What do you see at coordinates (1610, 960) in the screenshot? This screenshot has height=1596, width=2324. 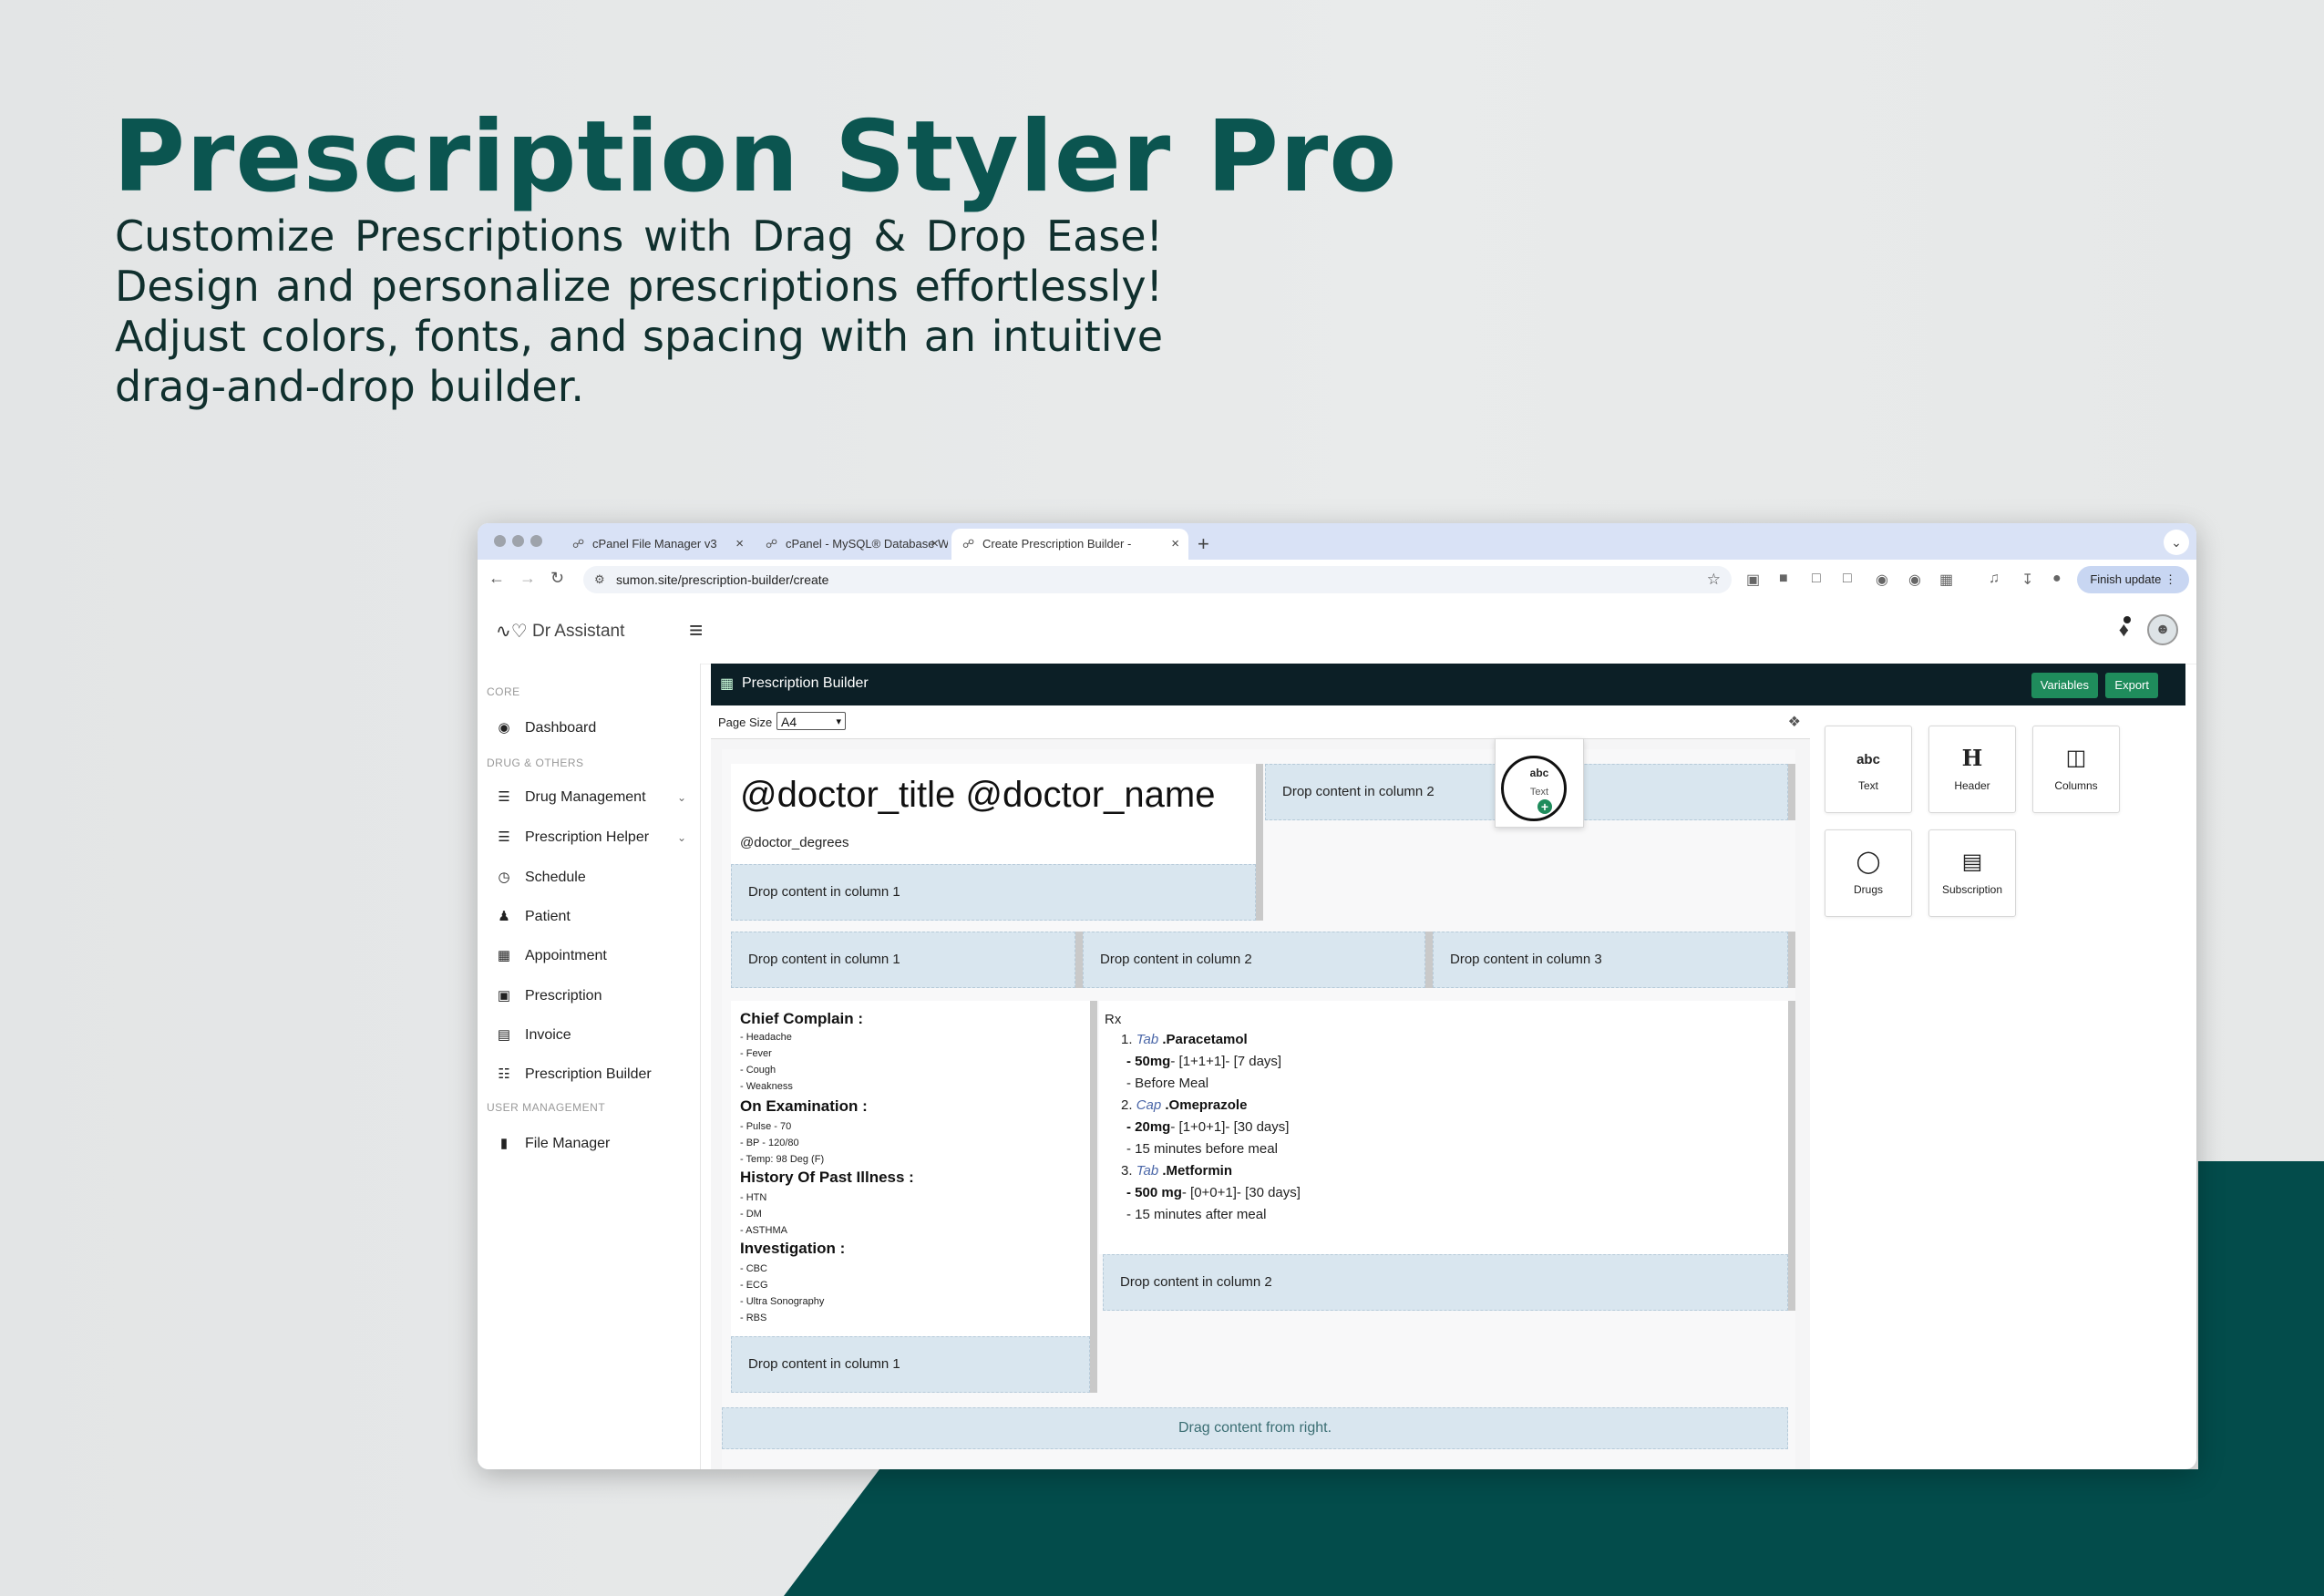 I see `drop-zone-column-3: Drop content in column 3` at bounding box center [1610, 960].